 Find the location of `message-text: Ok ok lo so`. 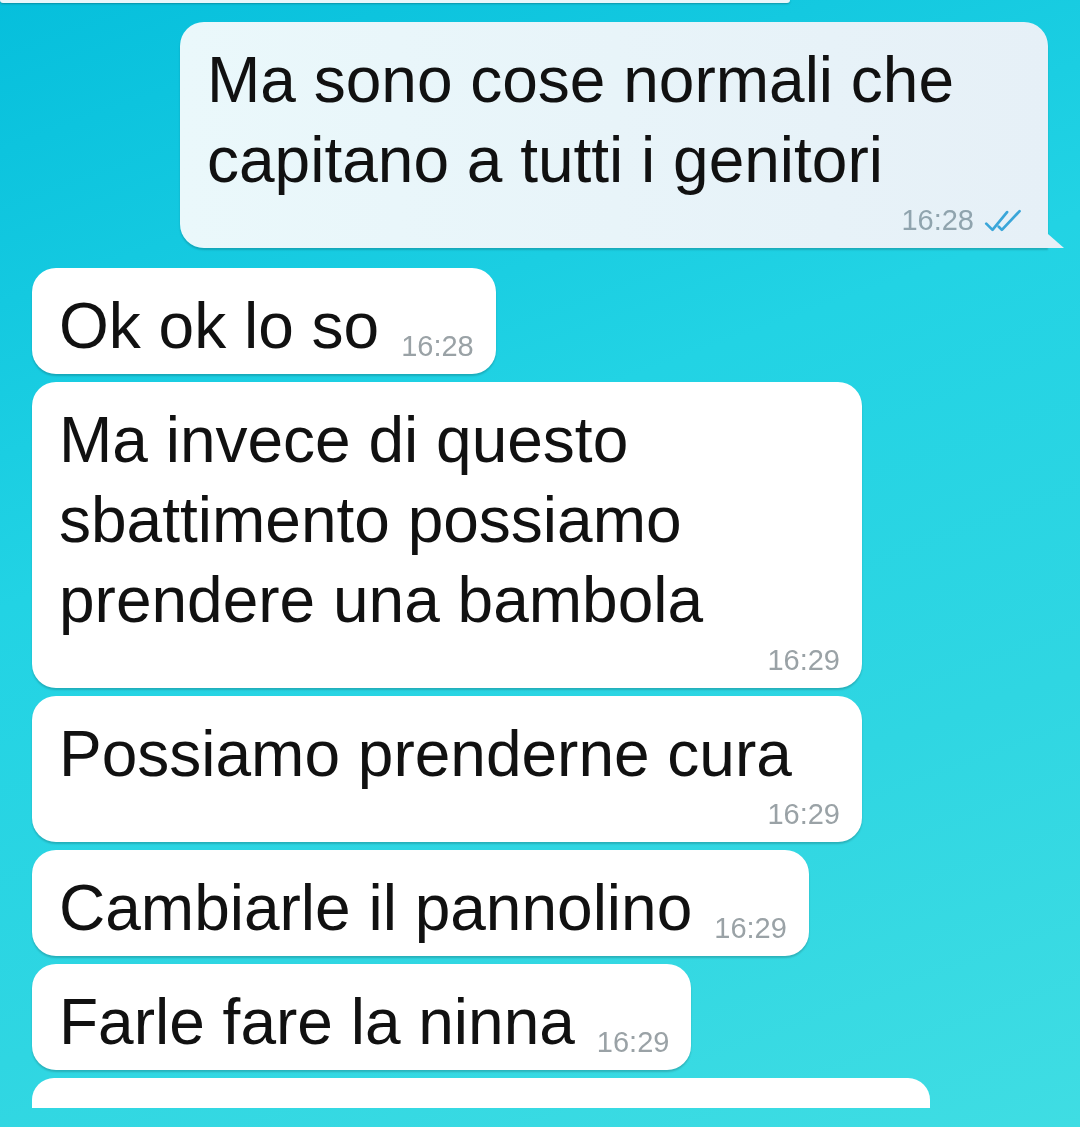

message-text: Ok ok lo so is located at coordinates (219, 326).